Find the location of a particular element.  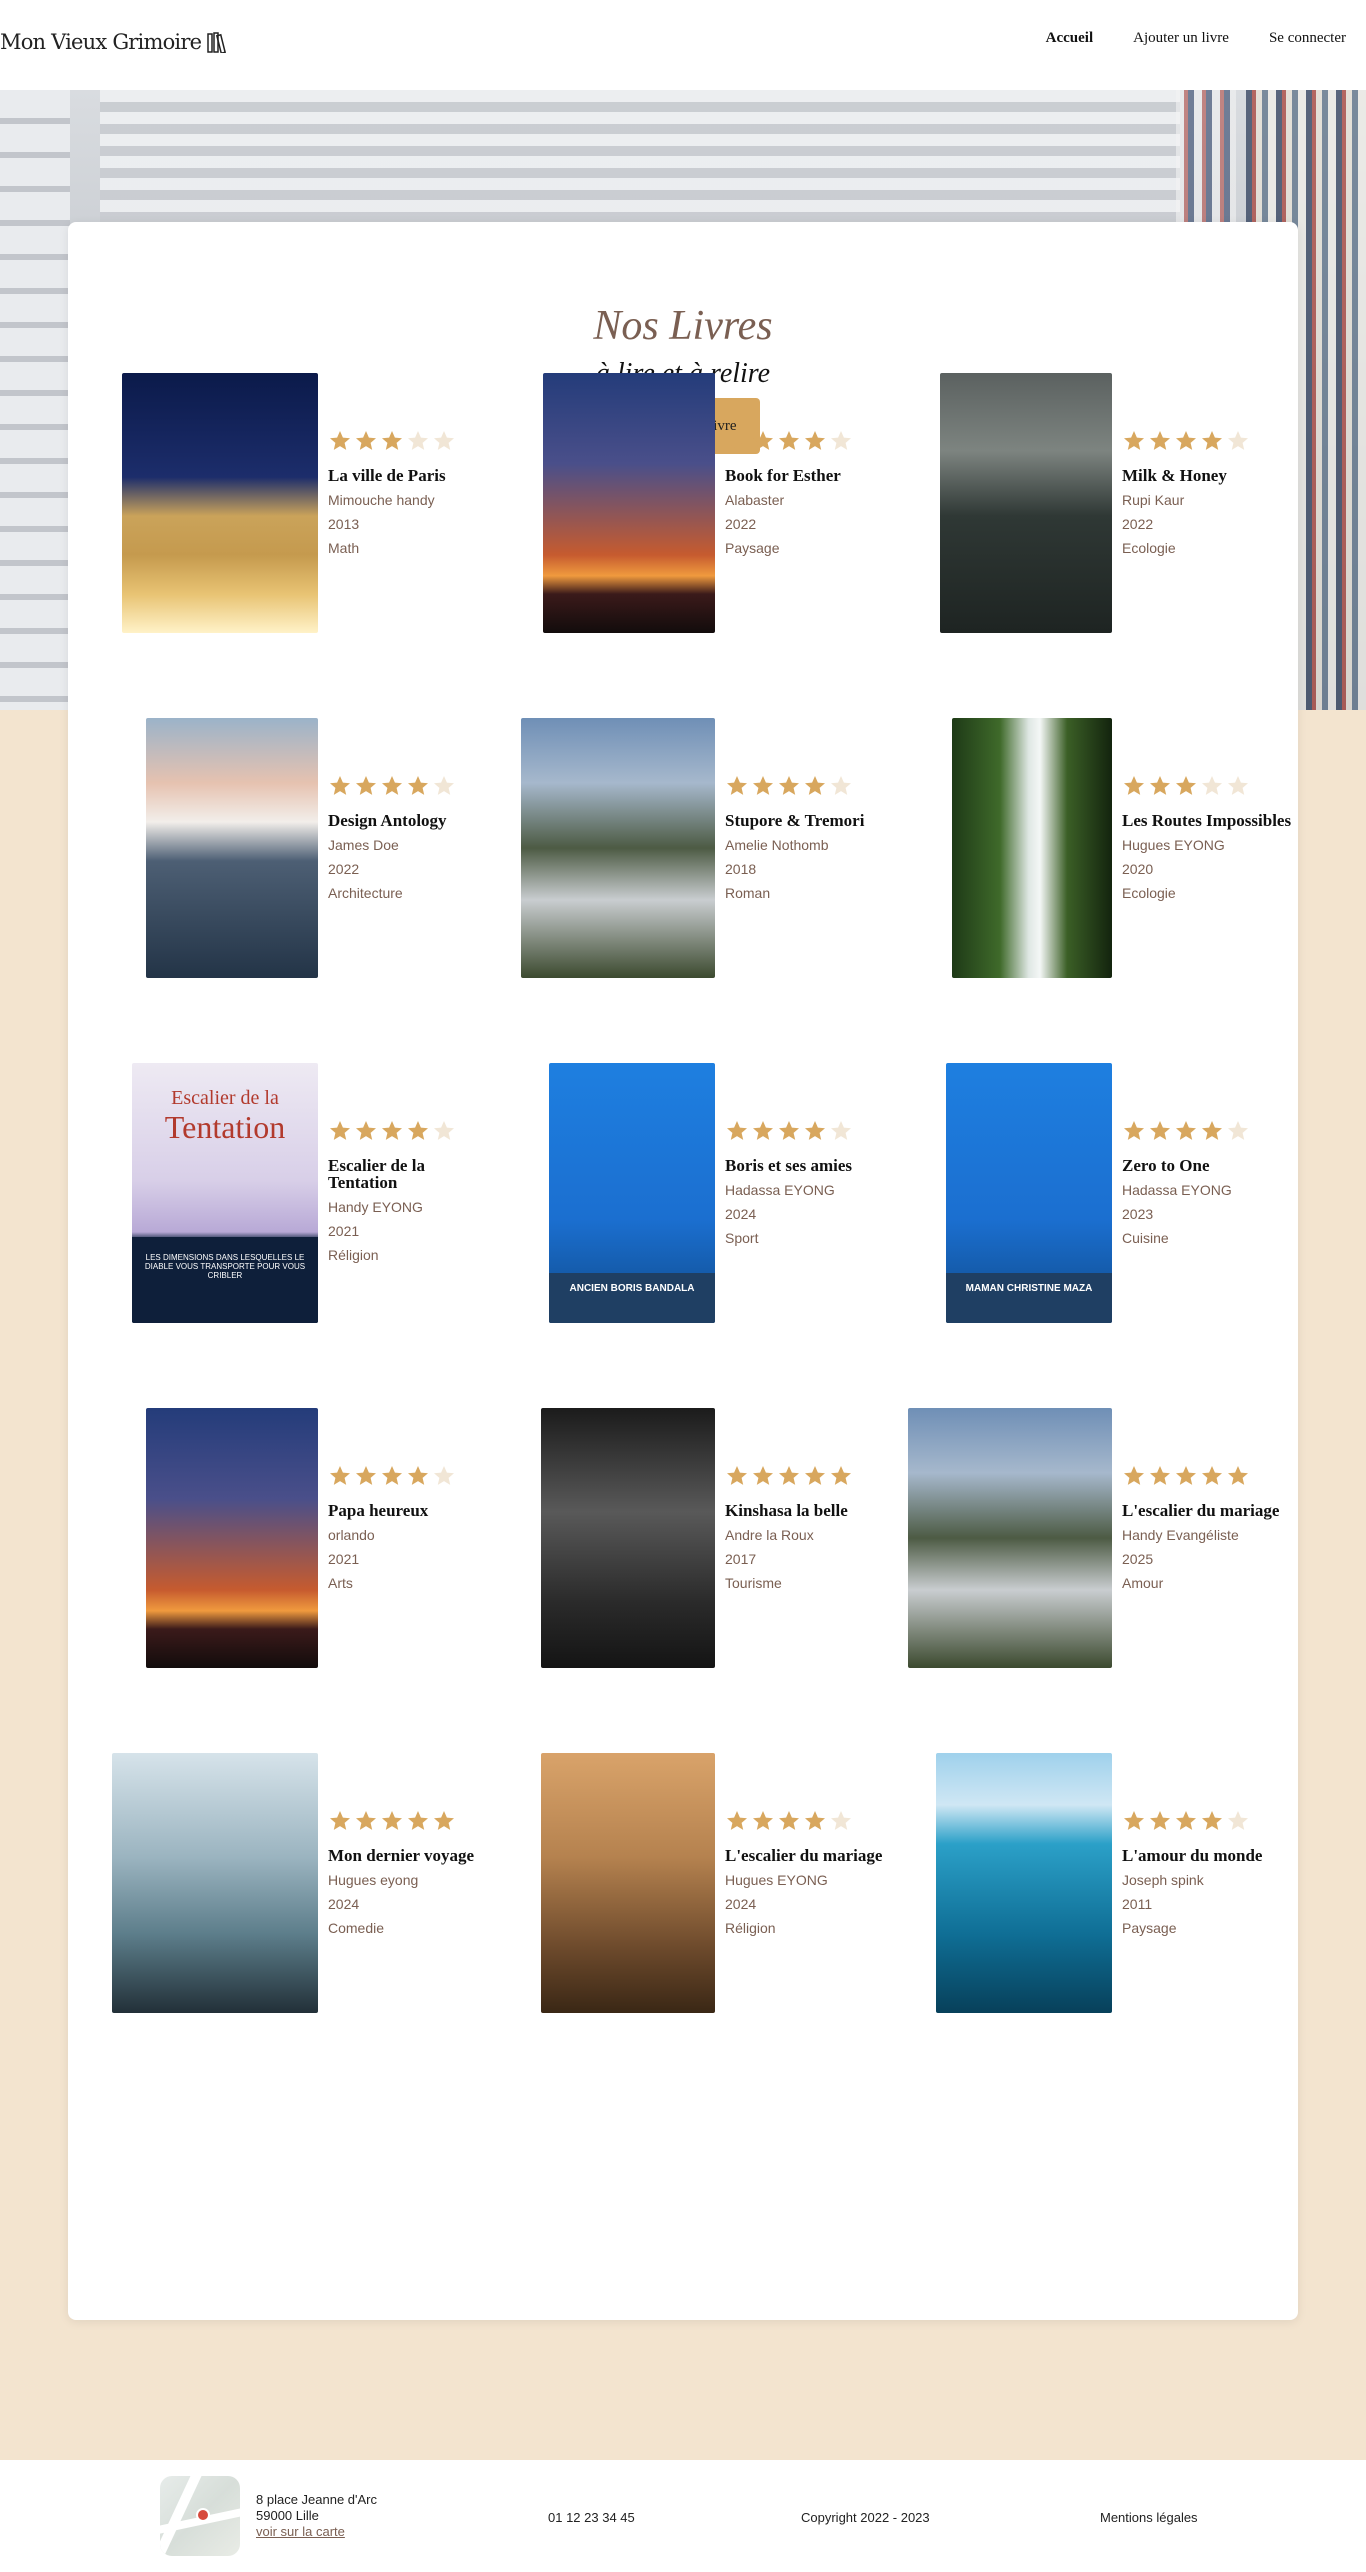

book-year: 2020 is located at coordinates (1138, 869).